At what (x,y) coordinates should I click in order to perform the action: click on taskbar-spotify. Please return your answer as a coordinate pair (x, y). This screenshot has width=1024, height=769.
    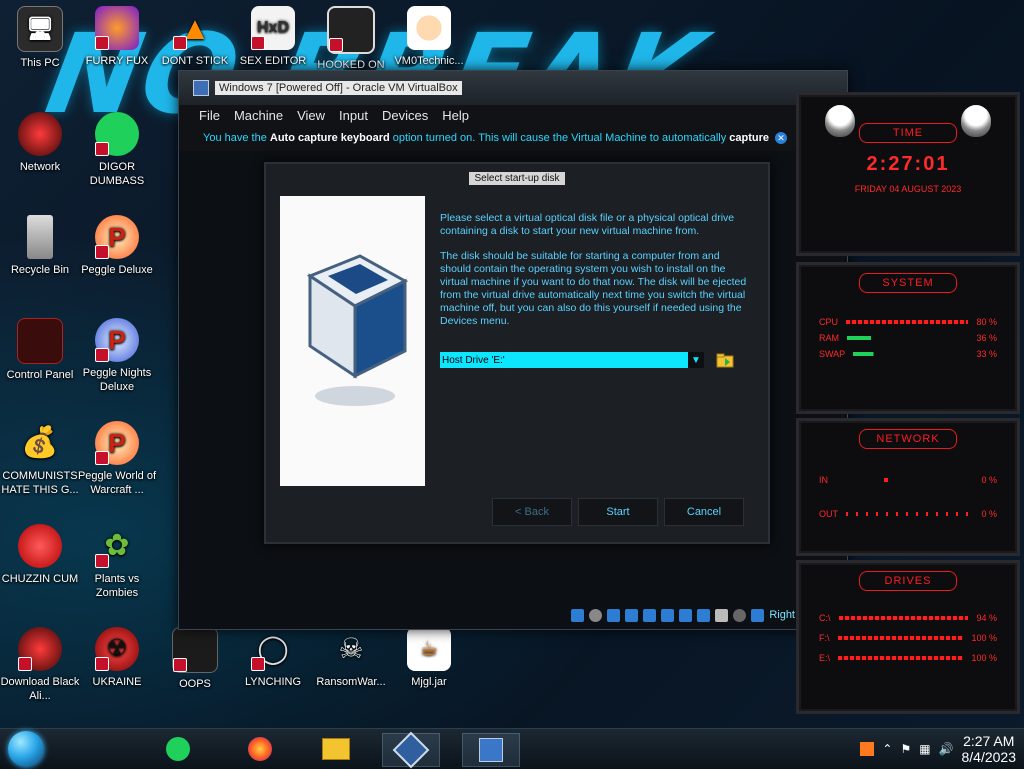
    Looking at the image, I should click on (178, 749).